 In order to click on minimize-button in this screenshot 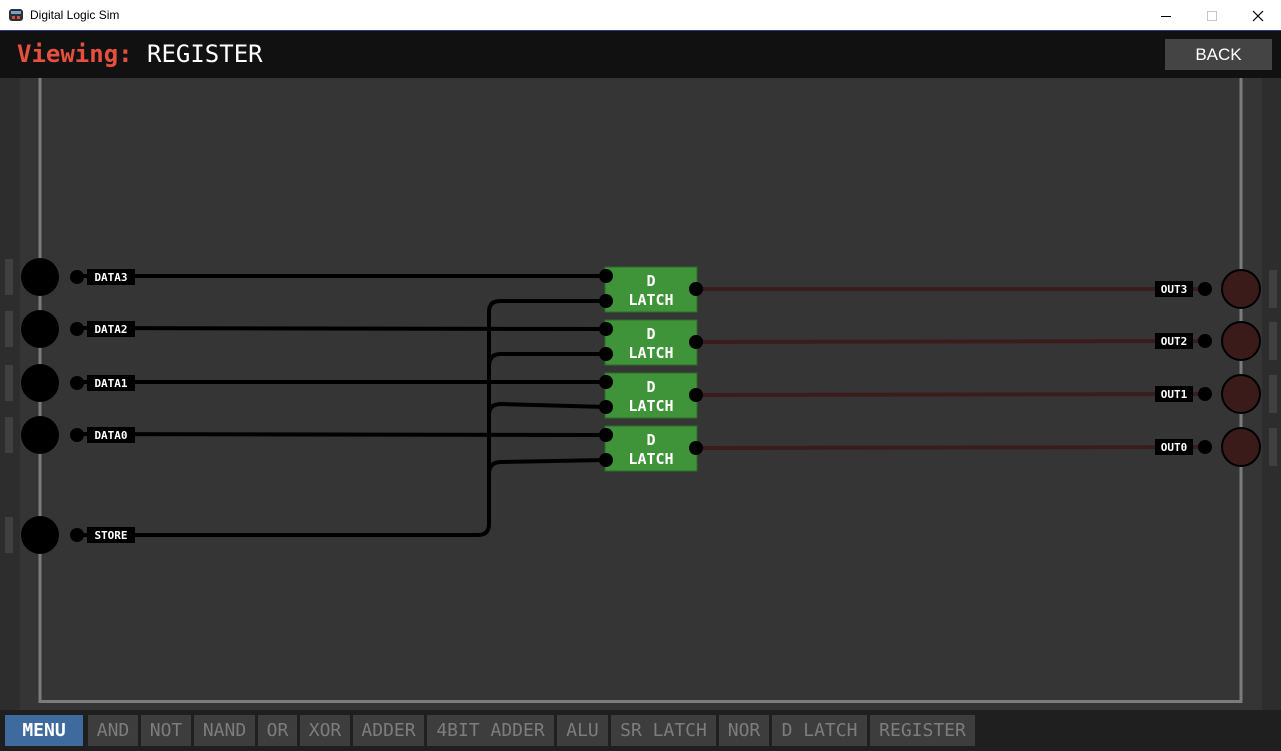, I will do `click(1166, 15)`.